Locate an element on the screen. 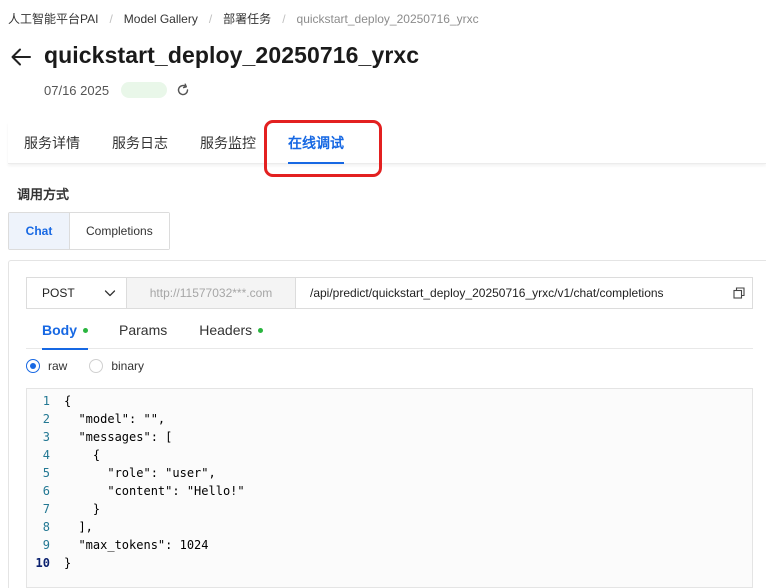  radio-binary-label: binary is located at coordinates (127, 366).